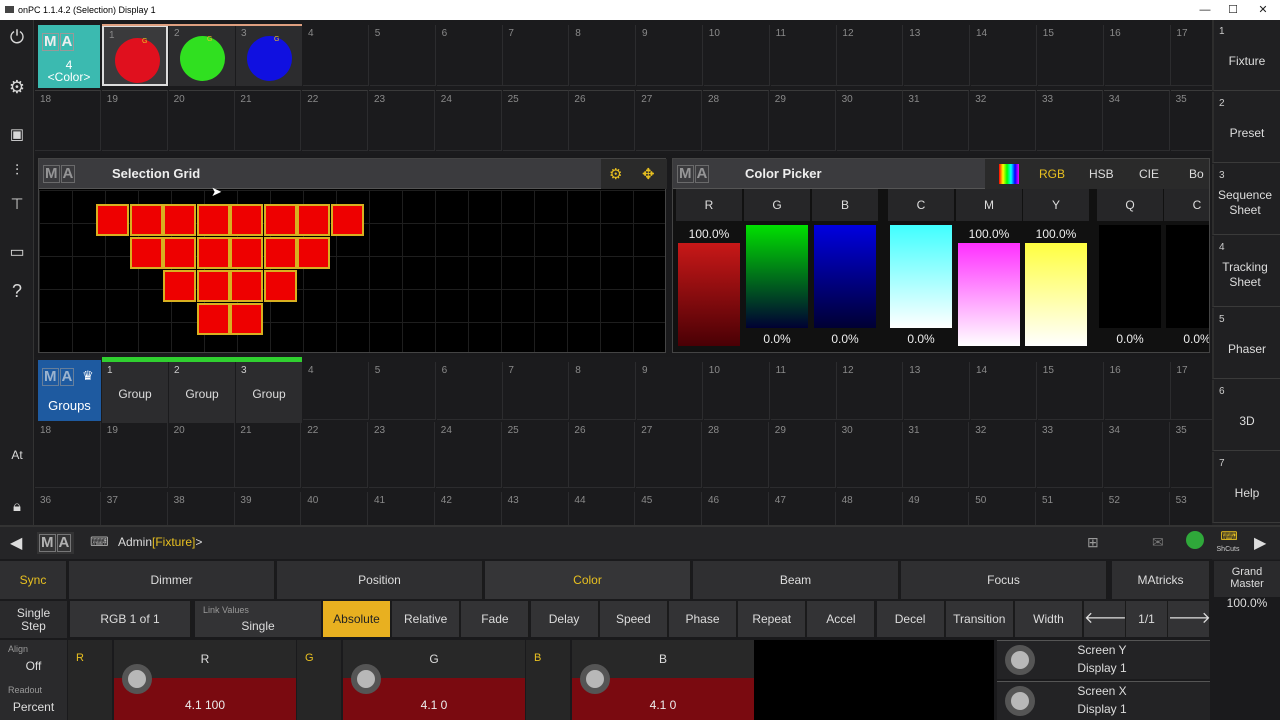 The height and width of the screenshot is (720, 1280). What do you see at coordinates (736, 55) in the screenshot?
I see `color-pool-slot: 10` at bounding box center [736, 55].